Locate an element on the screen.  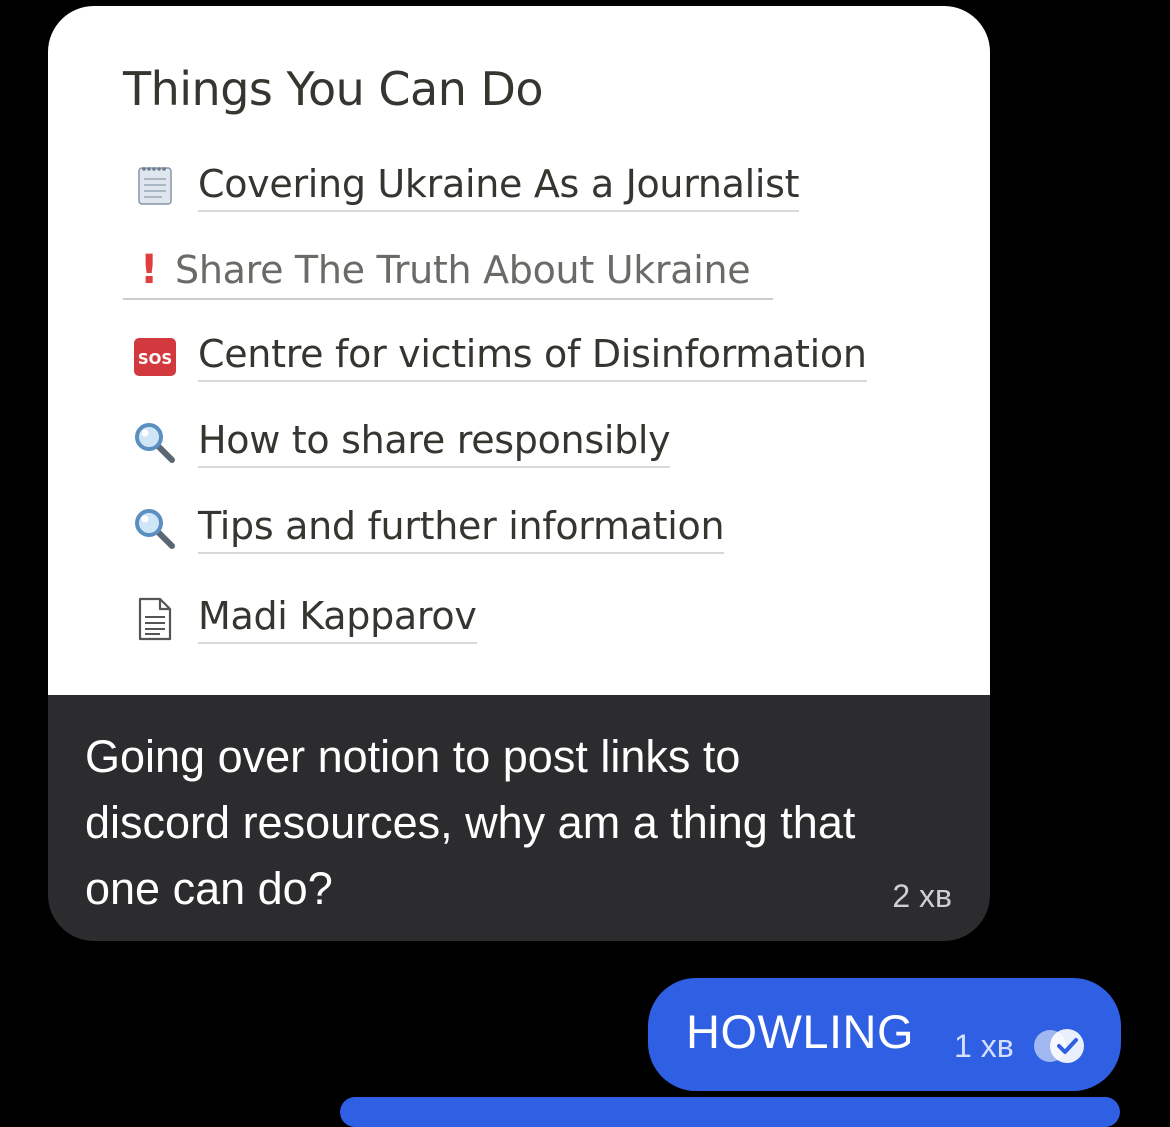
exclamation-icon: ! is located at coordinates (149, 270).